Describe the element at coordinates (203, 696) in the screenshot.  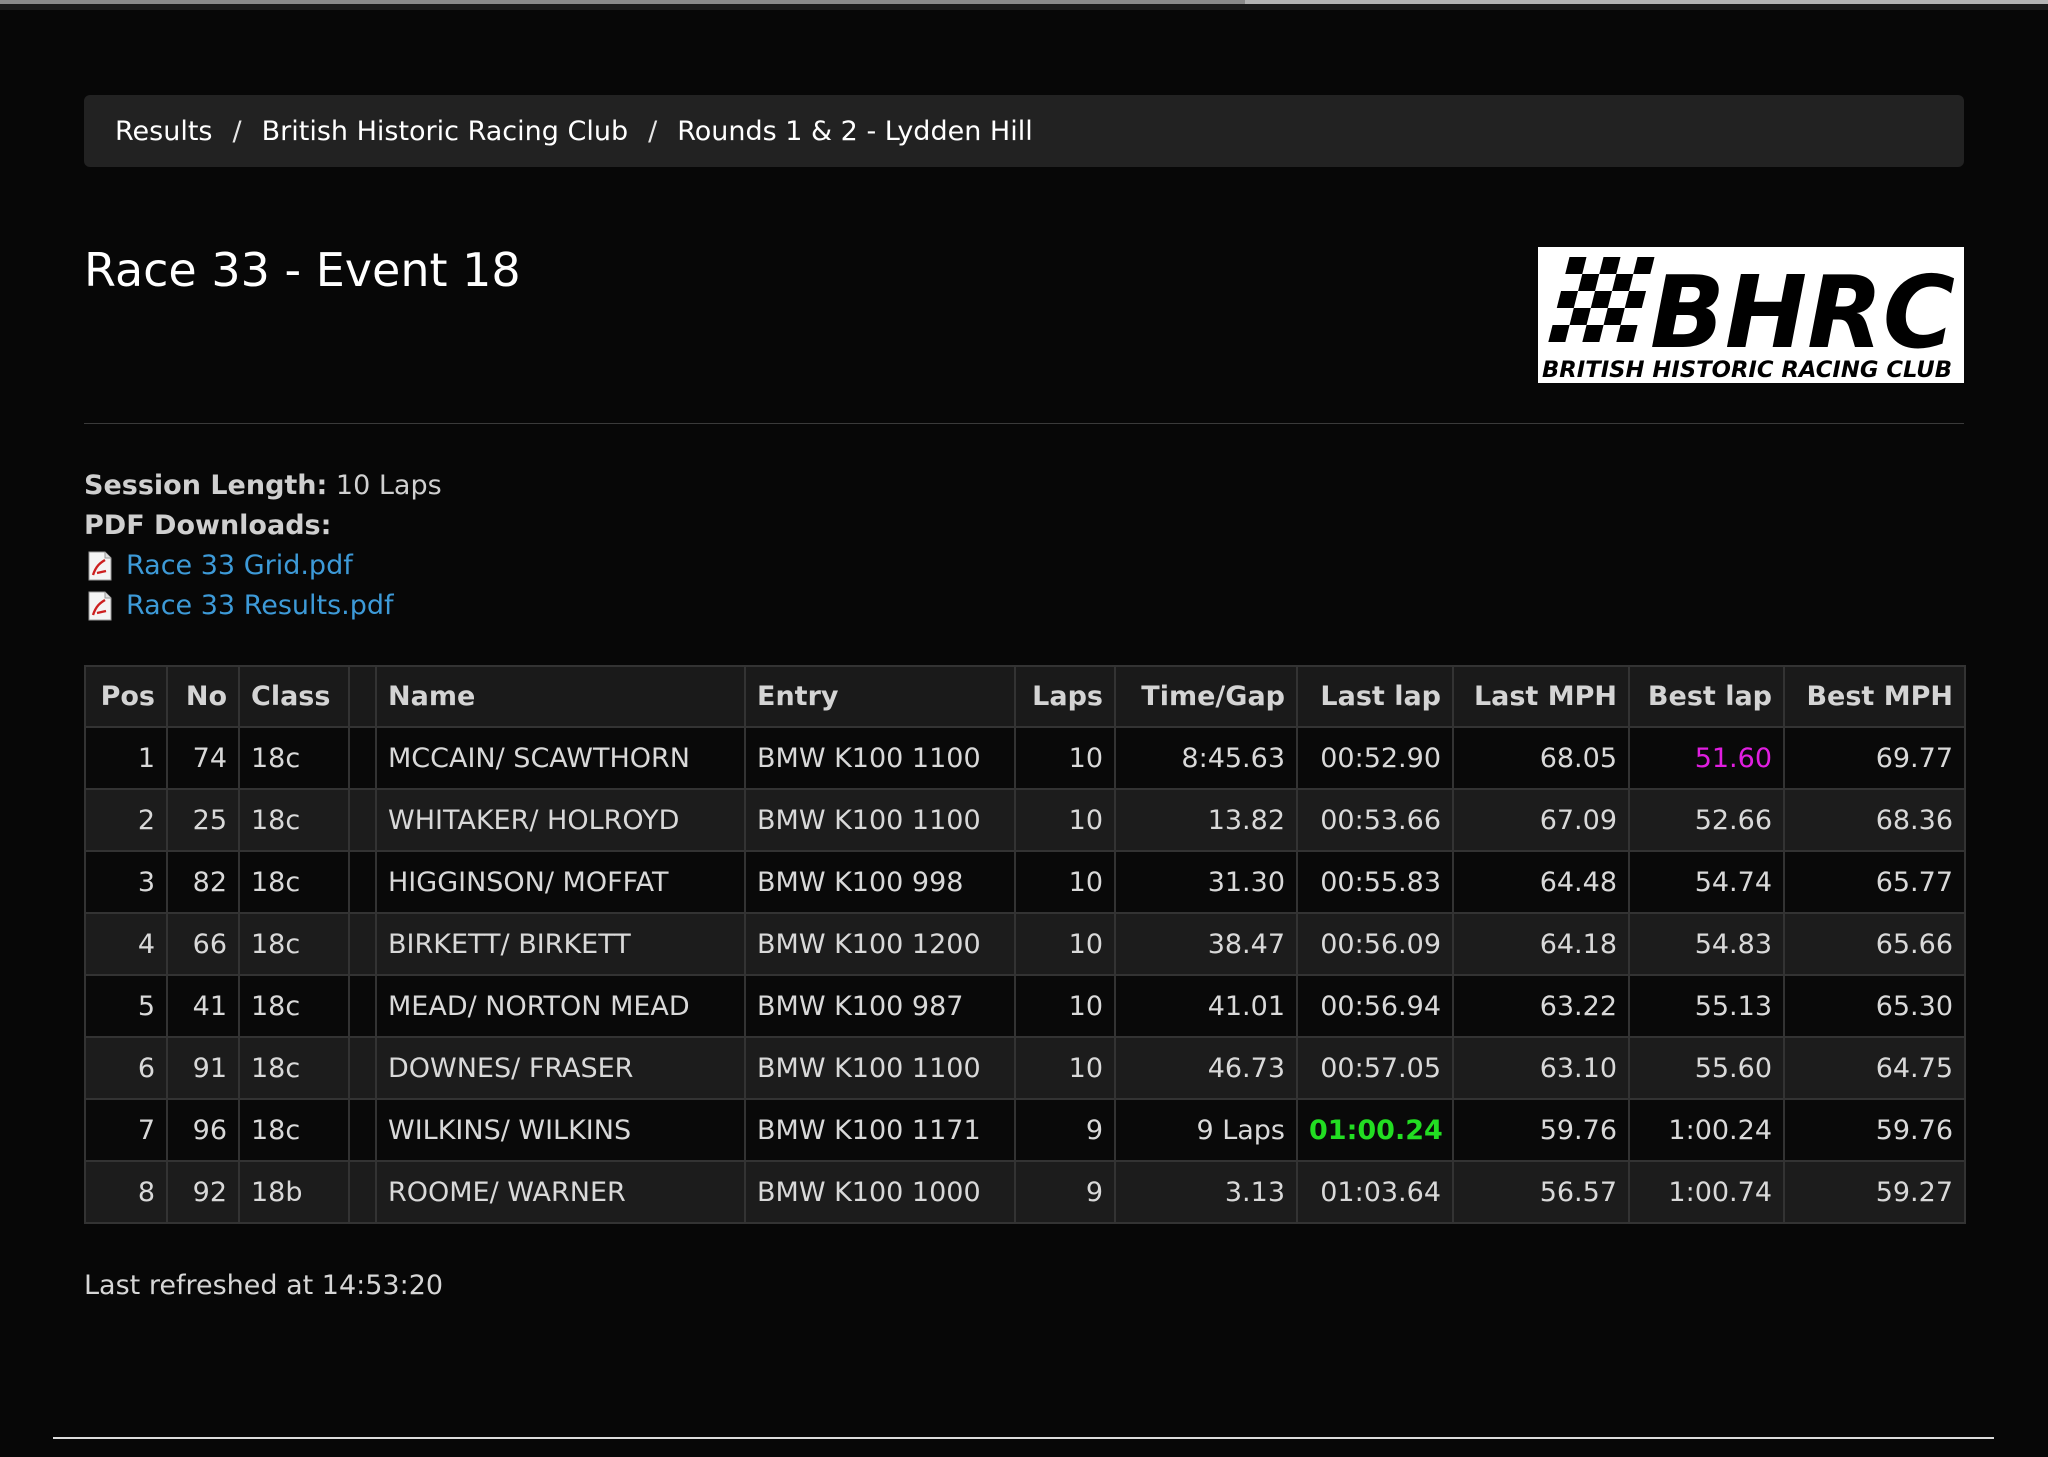
I see `header-no: No` at that location.